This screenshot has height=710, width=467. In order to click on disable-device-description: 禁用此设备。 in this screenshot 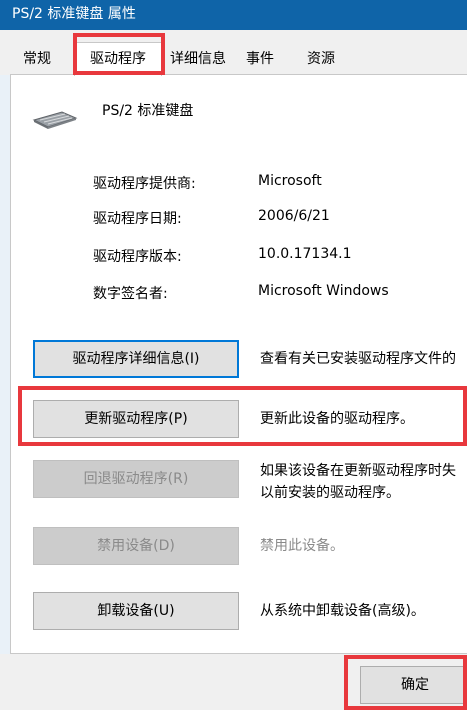, I will do `click(302, 546)`.